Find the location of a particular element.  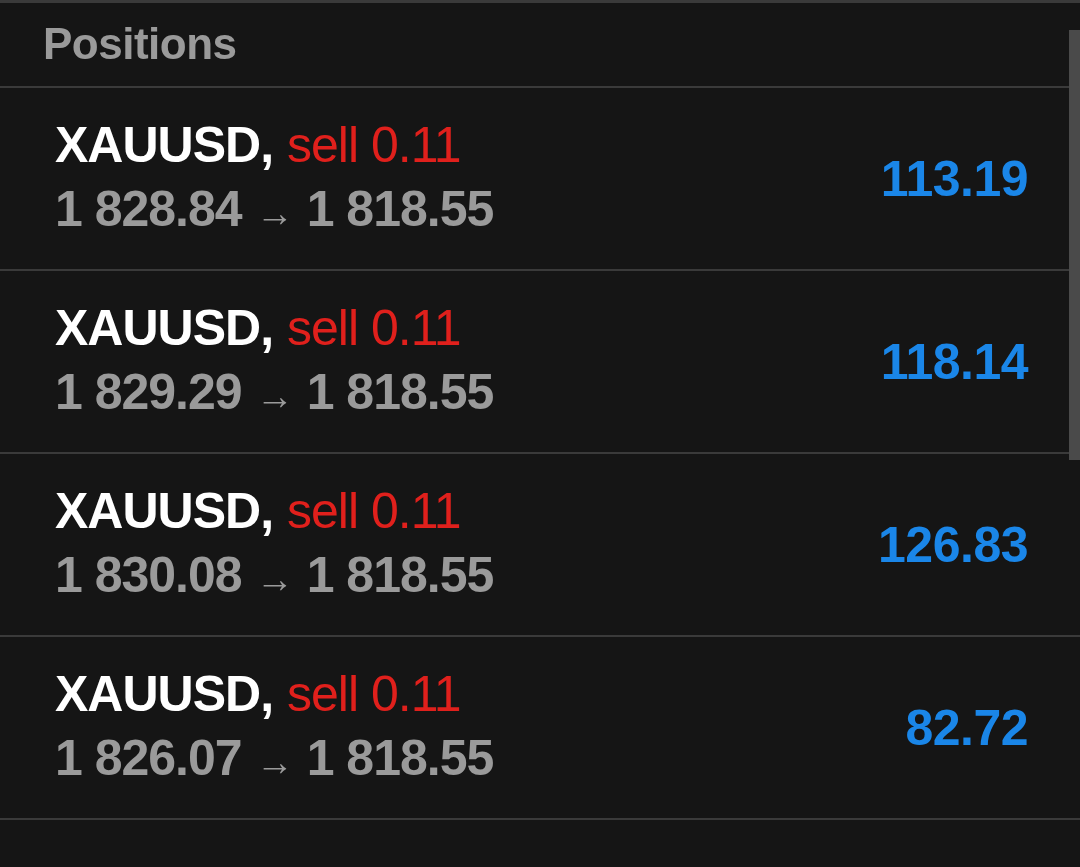

open-price: 1 828.84 is located at coordinates (148, 209).